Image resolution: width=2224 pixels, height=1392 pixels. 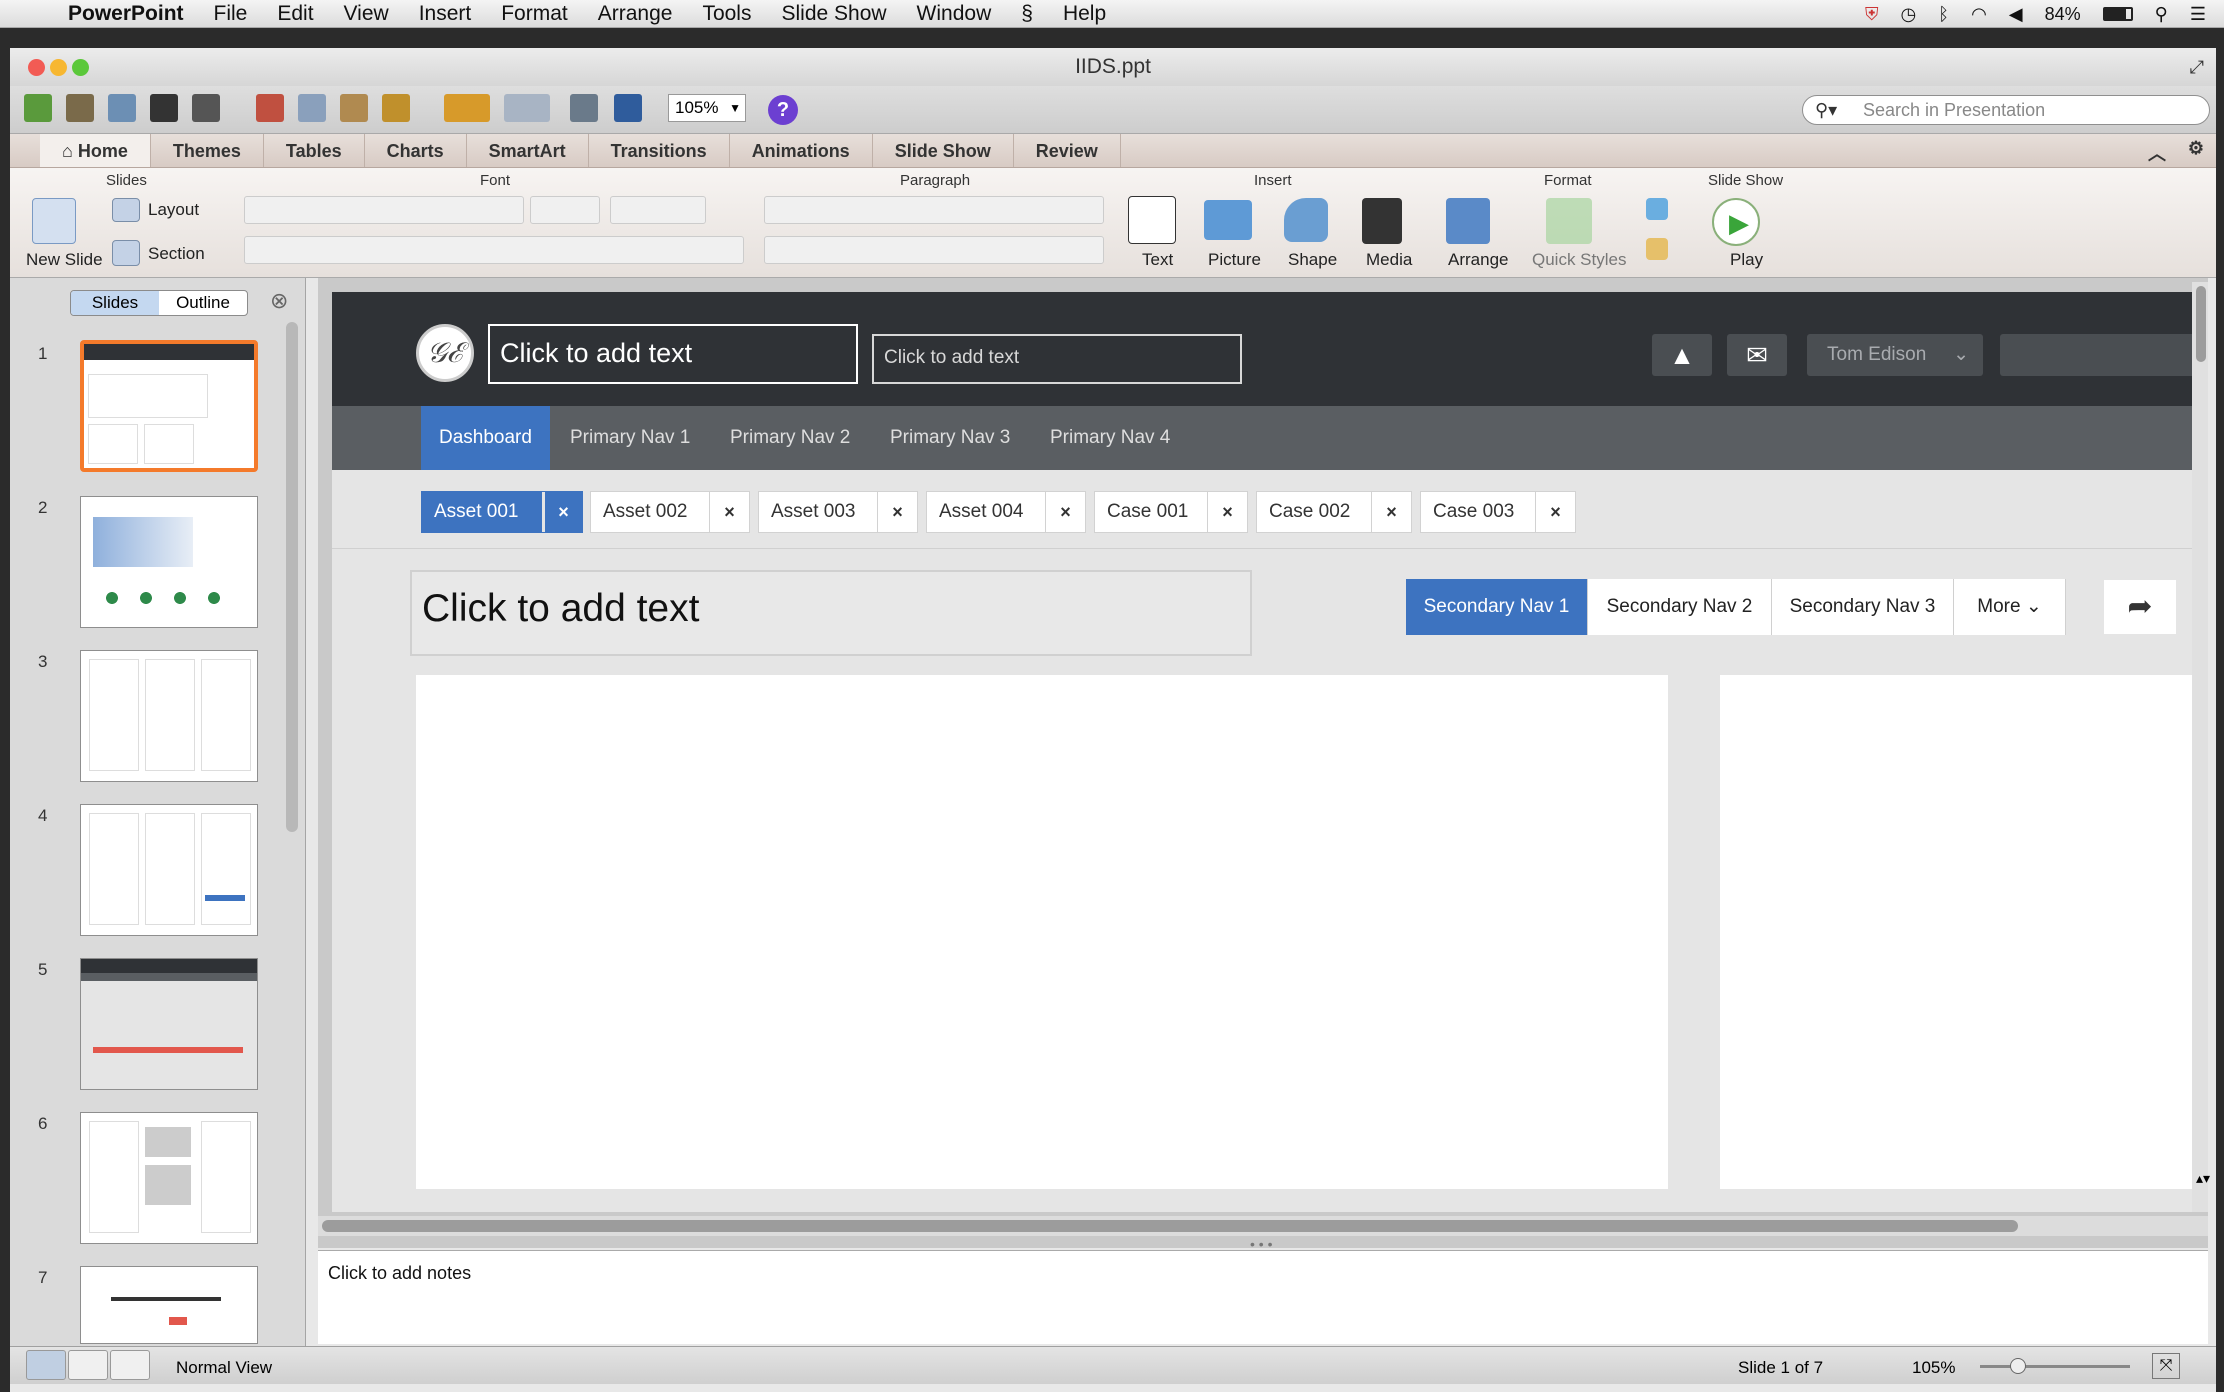 I want to click on alignment-buttons, so click(x=934, y=250).